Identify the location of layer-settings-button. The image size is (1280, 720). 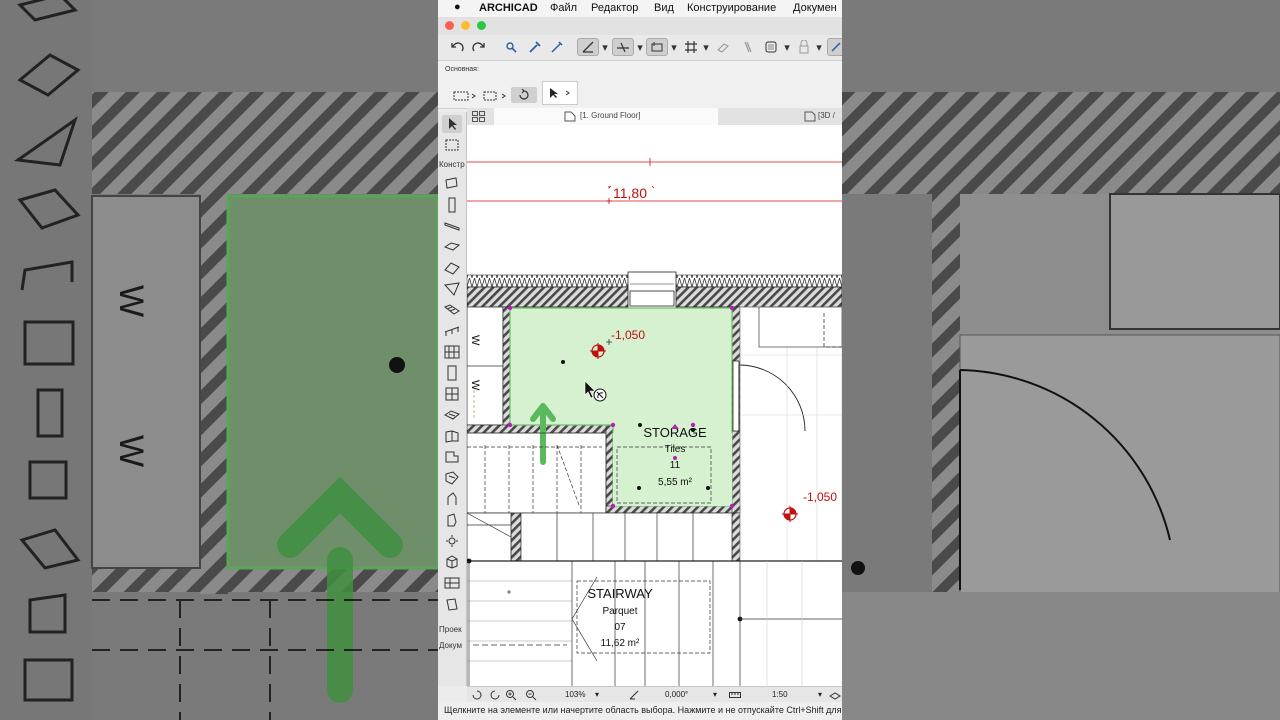
(835, 695).